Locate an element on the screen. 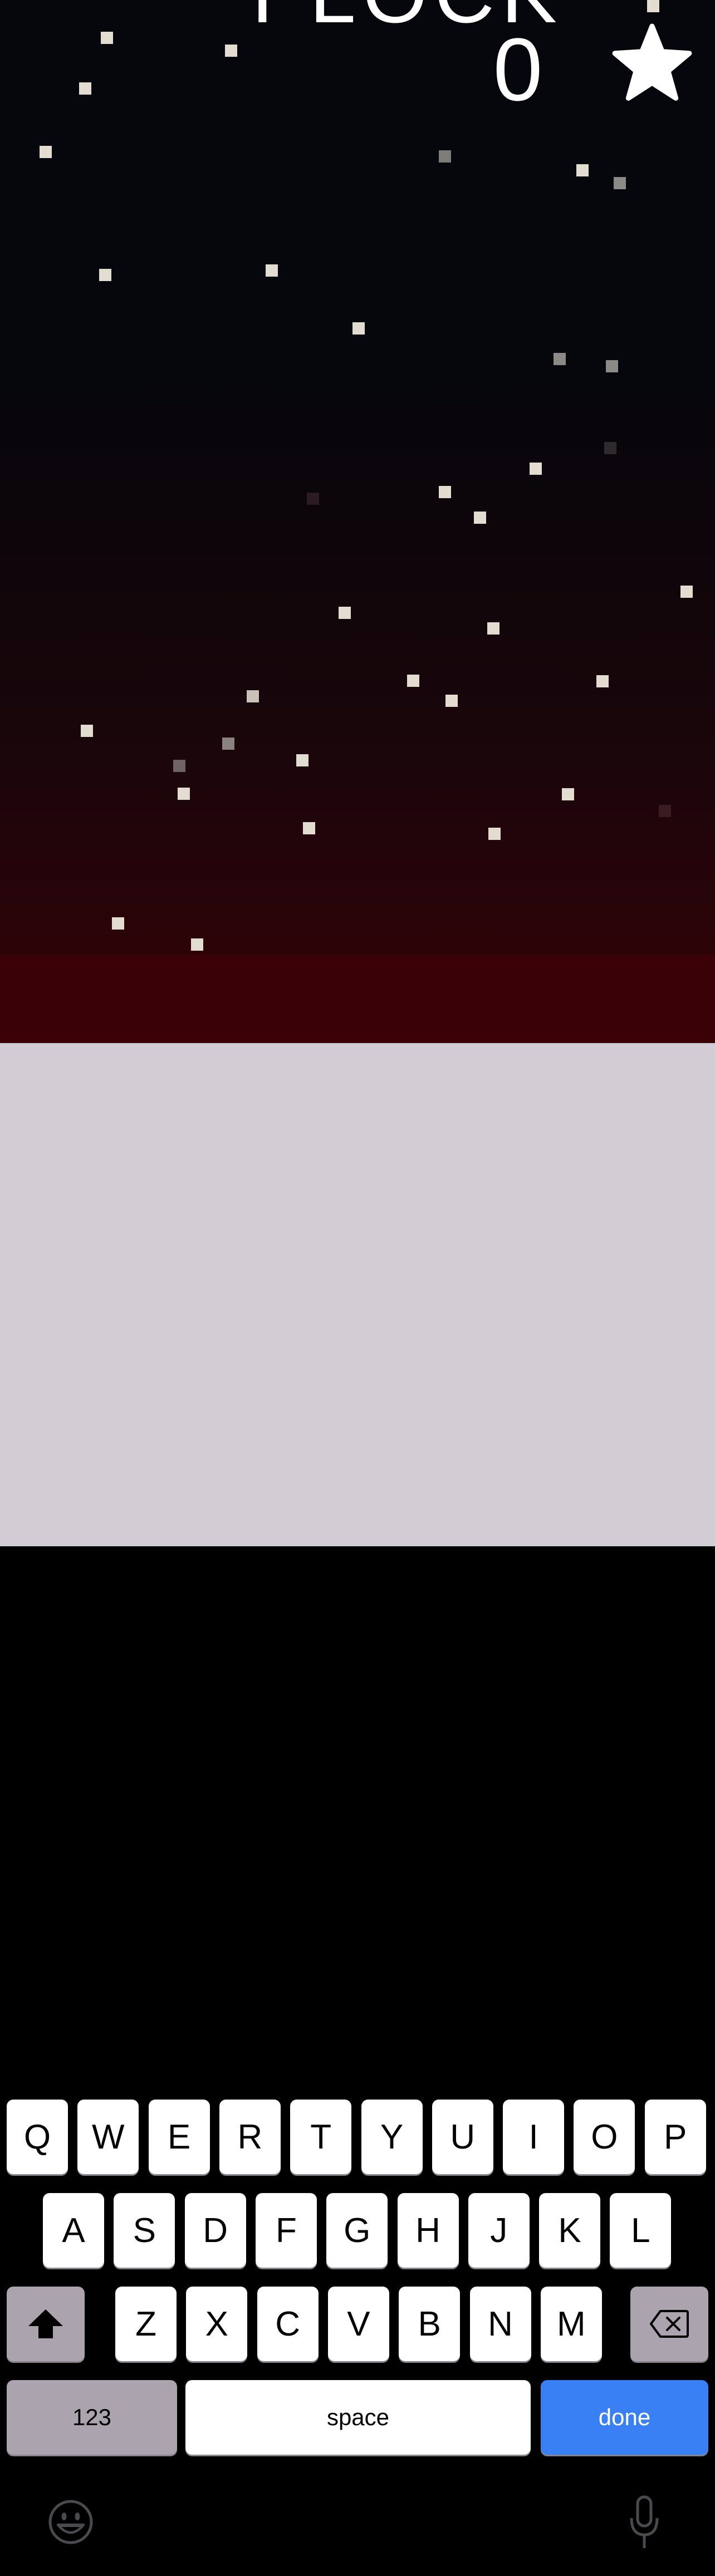  star-icon is located at coordinates (652, 63).